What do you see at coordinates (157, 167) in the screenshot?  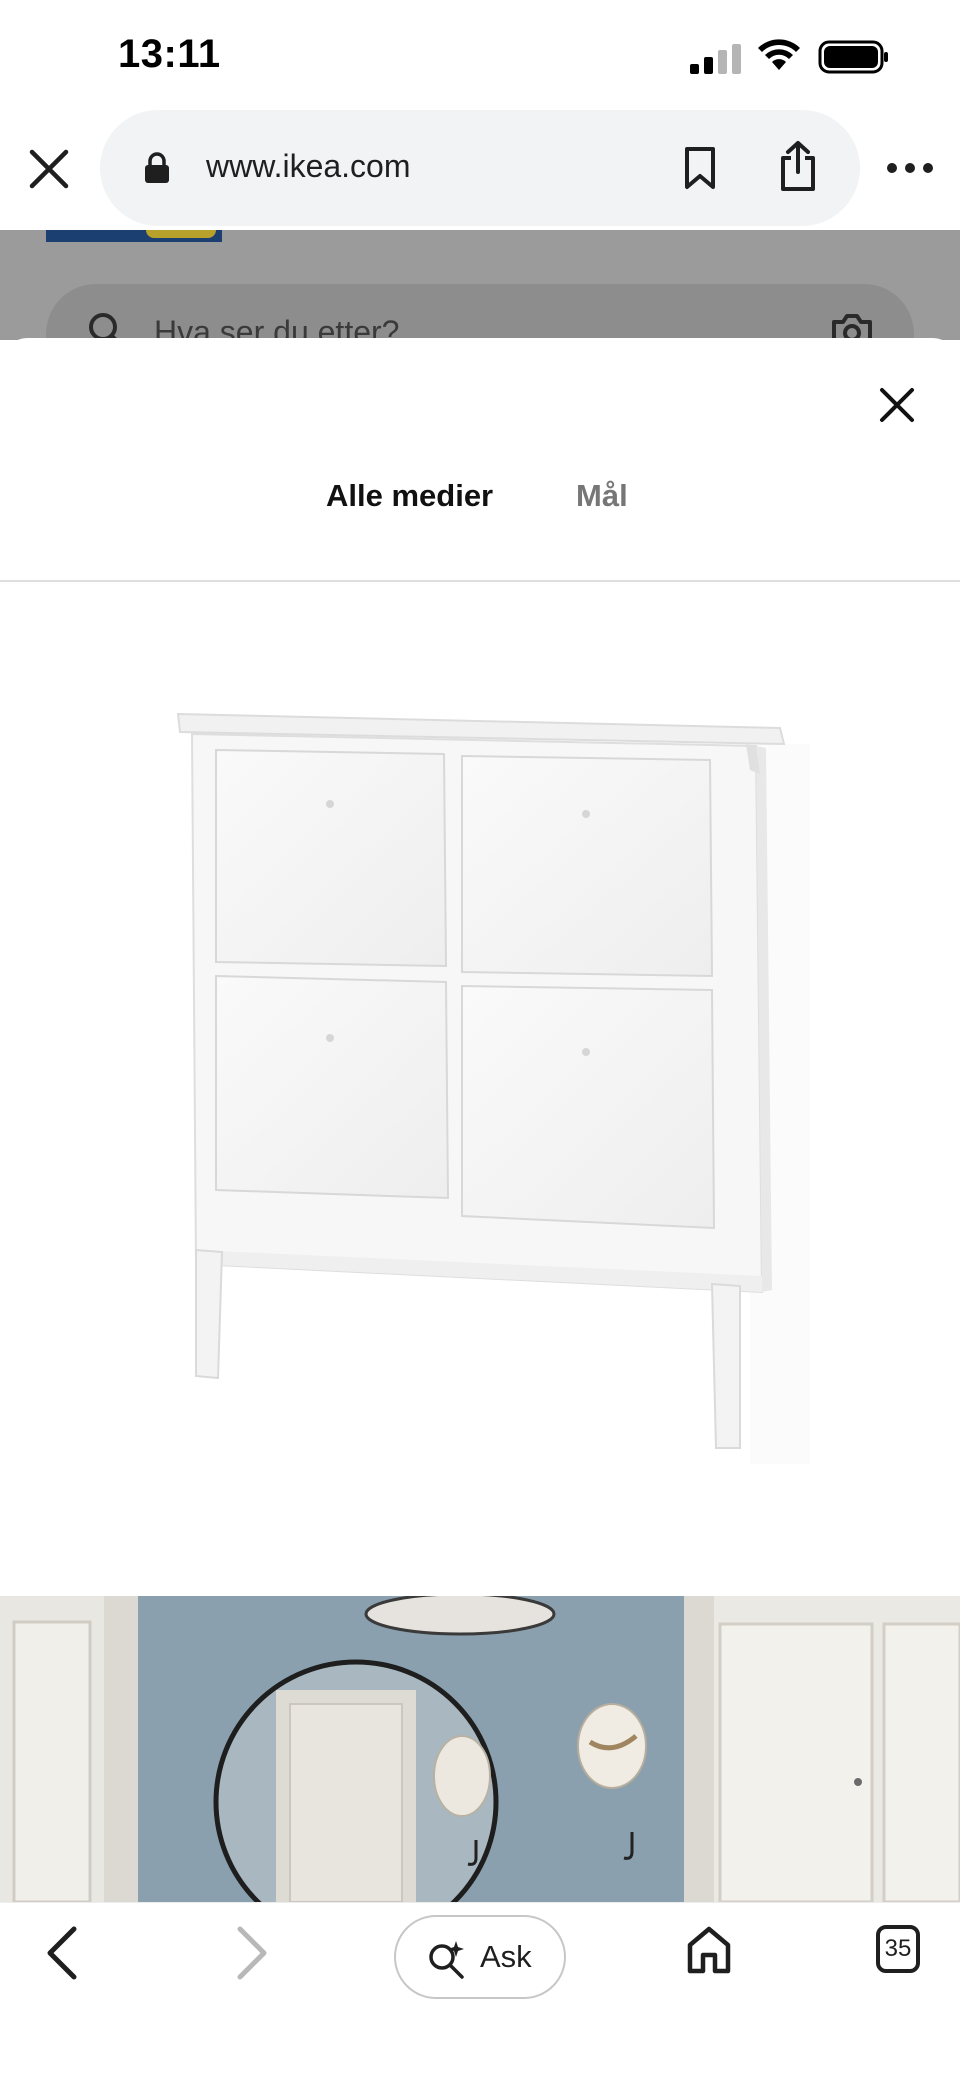 I see `lock-icon` at bounding box center [157, 167].